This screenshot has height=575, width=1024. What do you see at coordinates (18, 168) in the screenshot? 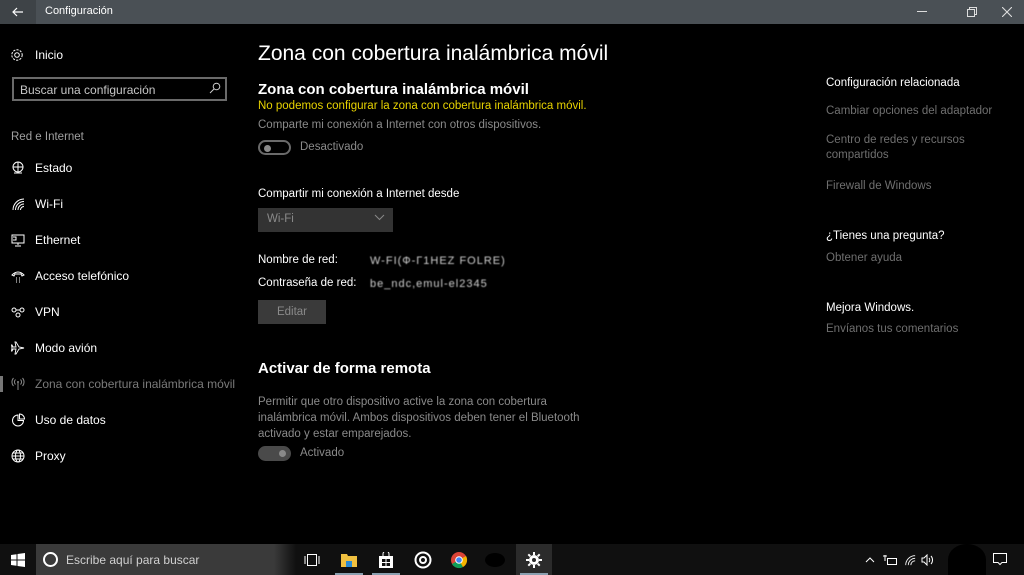
I see `globe-status-icon` at bounding box center [18, 168].